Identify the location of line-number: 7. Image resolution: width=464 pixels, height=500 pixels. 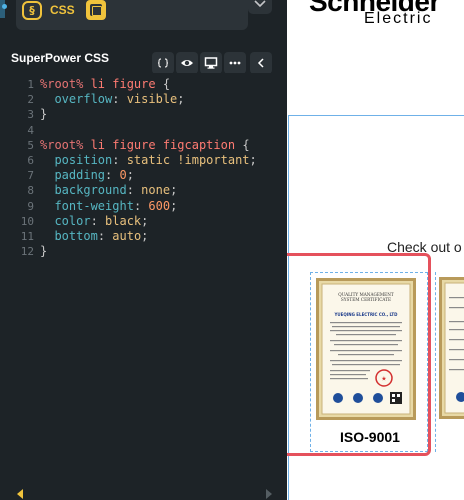
(30, 176).